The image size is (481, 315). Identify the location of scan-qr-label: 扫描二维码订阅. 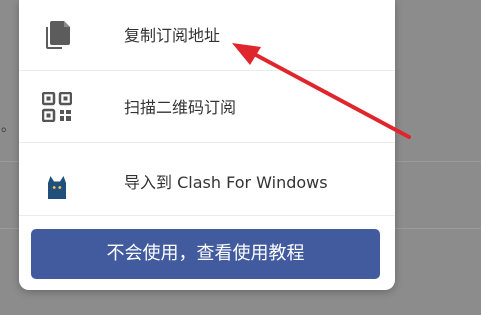
(180, 107).